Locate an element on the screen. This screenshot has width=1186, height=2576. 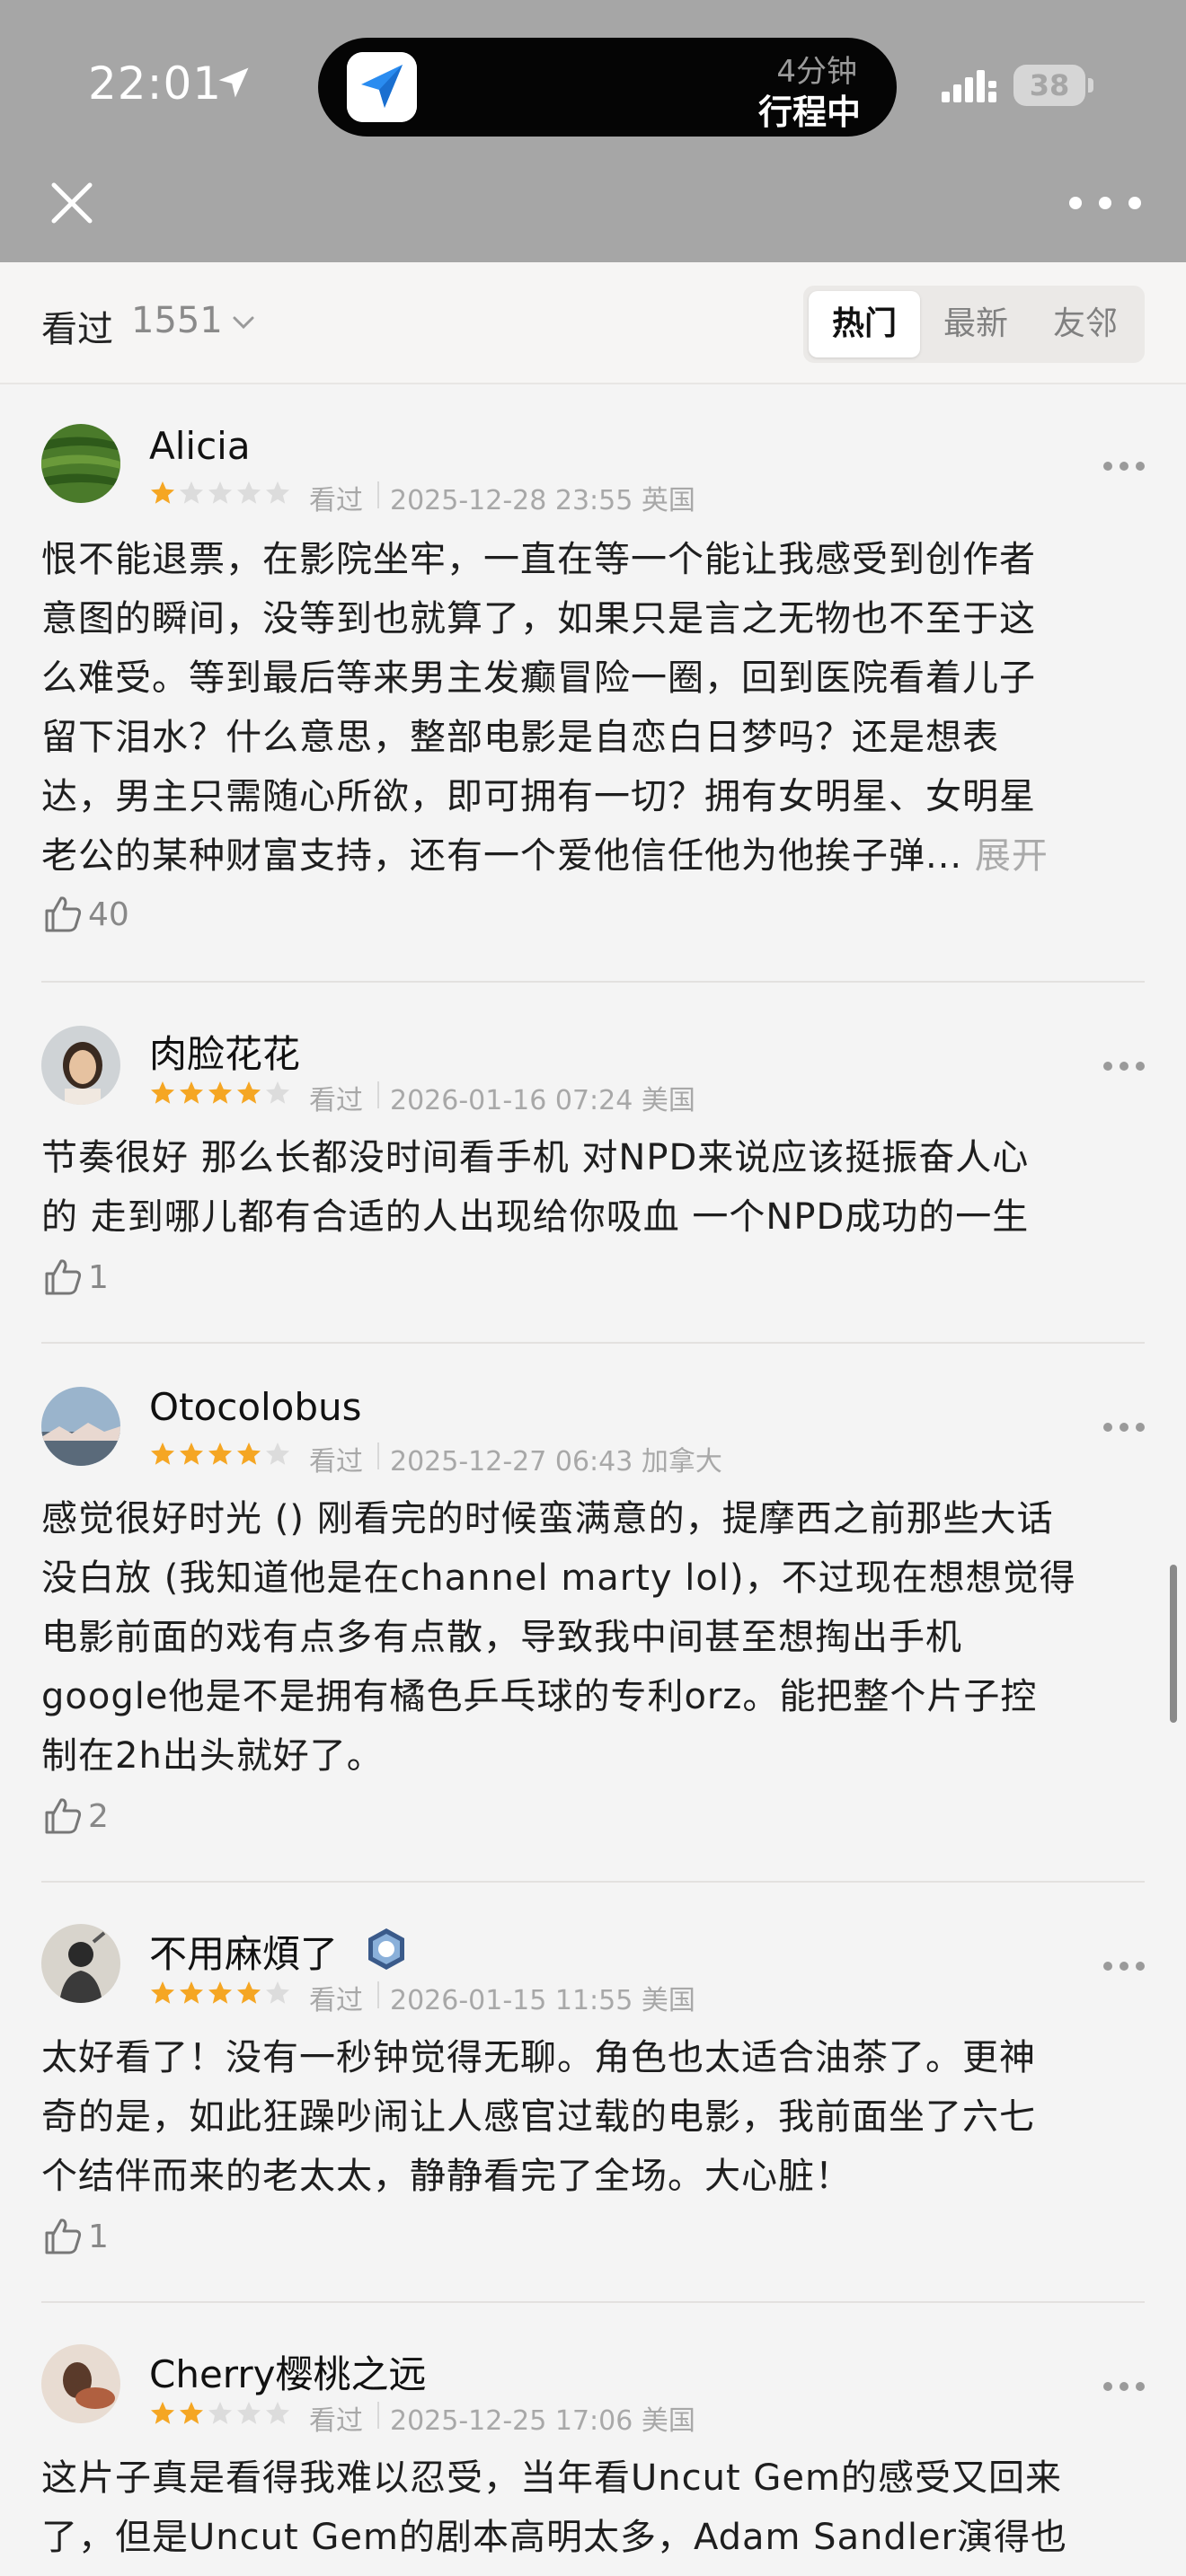
review-date: 2025-12-25 17:06 美国 is located at coordinates (542, 2421).